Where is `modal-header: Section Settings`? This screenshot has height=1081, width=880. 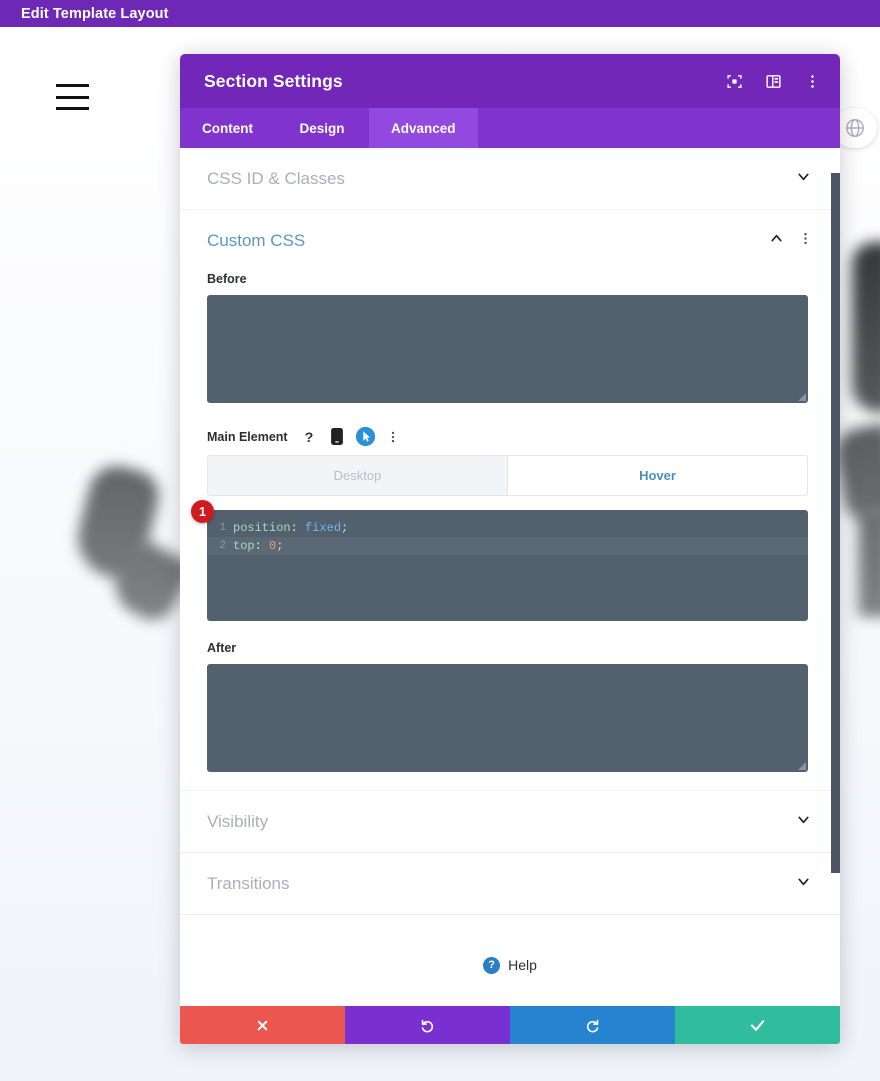
modal-header: Section Settings is located at coordinates (510, 81).